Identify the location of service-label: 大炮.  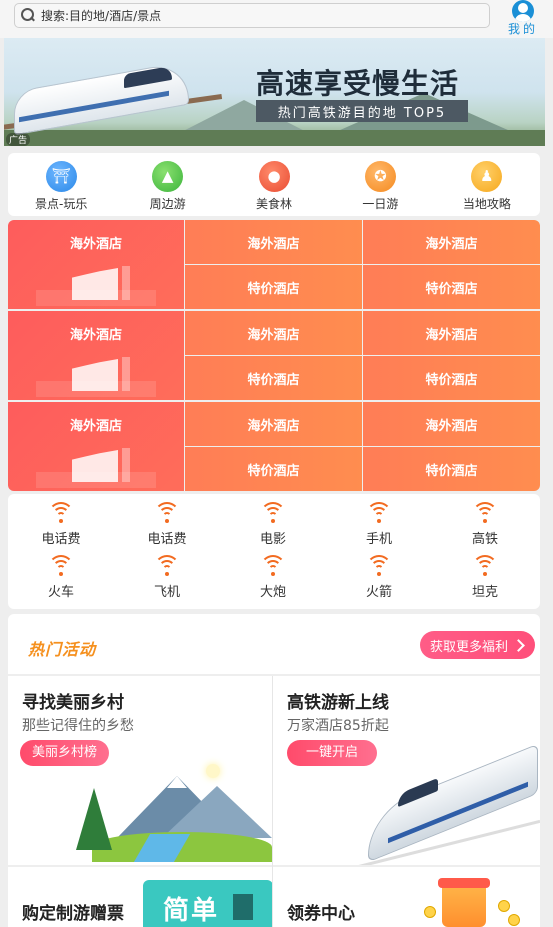
(272, 592).